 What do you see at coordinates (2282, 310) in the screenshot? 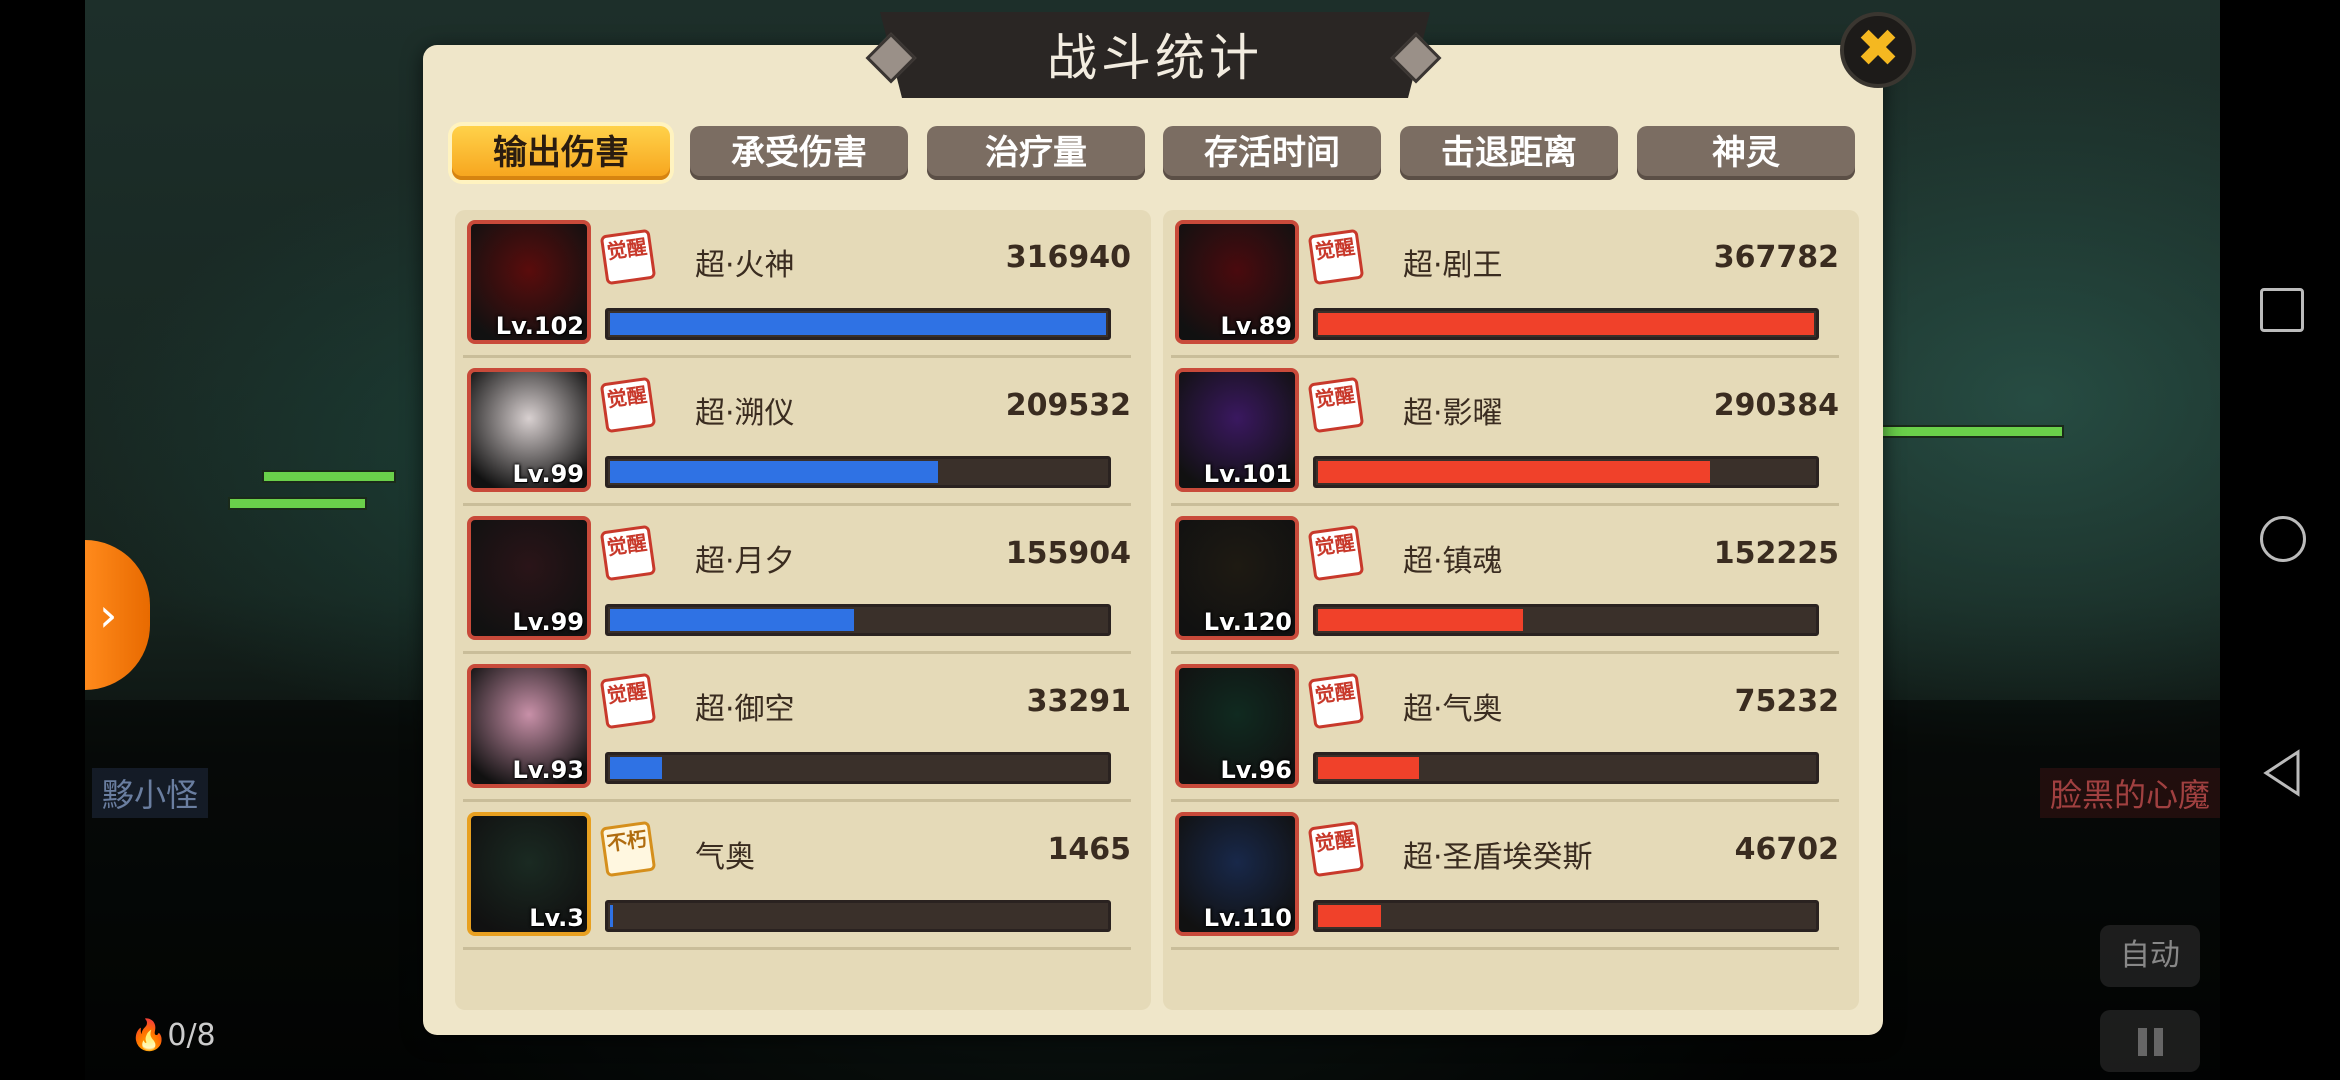
I see `recent-apps-icon` at bounding box center [2282, 310].